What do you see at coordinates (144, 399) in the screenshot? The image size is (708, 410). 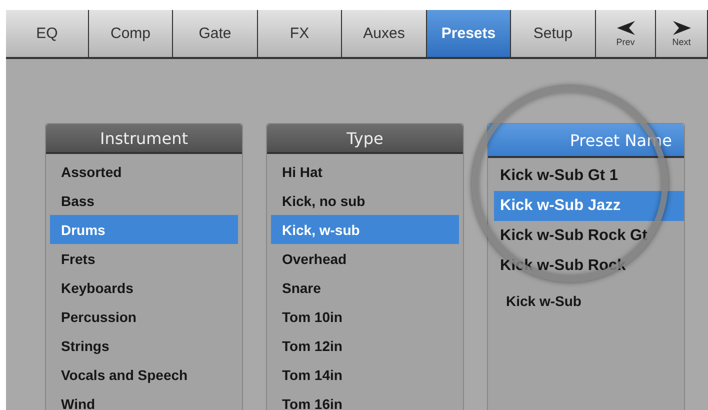 I see `list-item: Wind` at bounding box center [144, 399].